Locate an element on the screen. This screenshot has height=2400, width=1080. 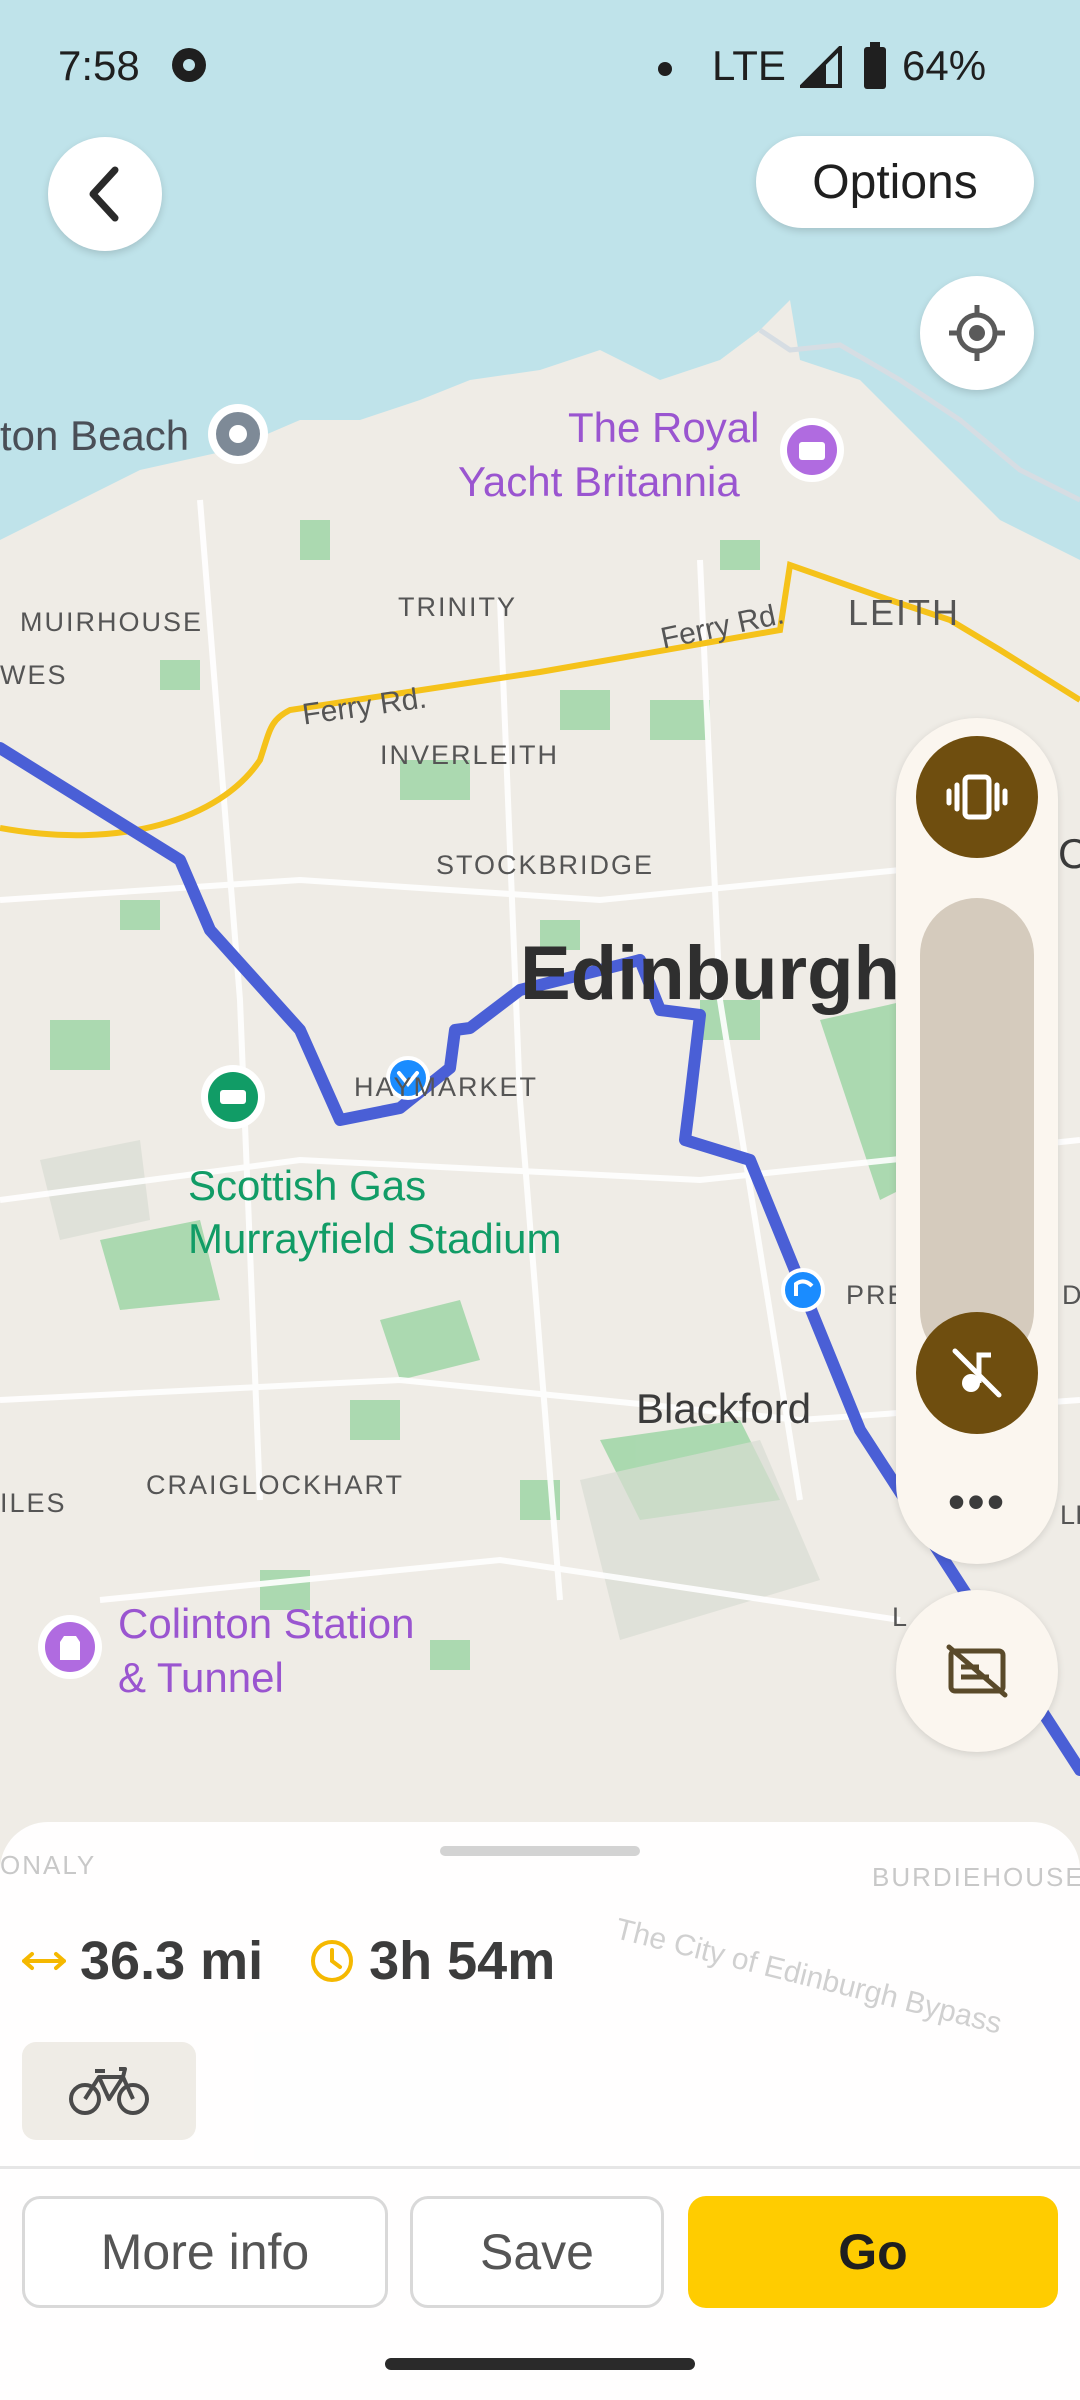
map-label-haymarket: HAYMARKET is located at coordinates (446, 1087).